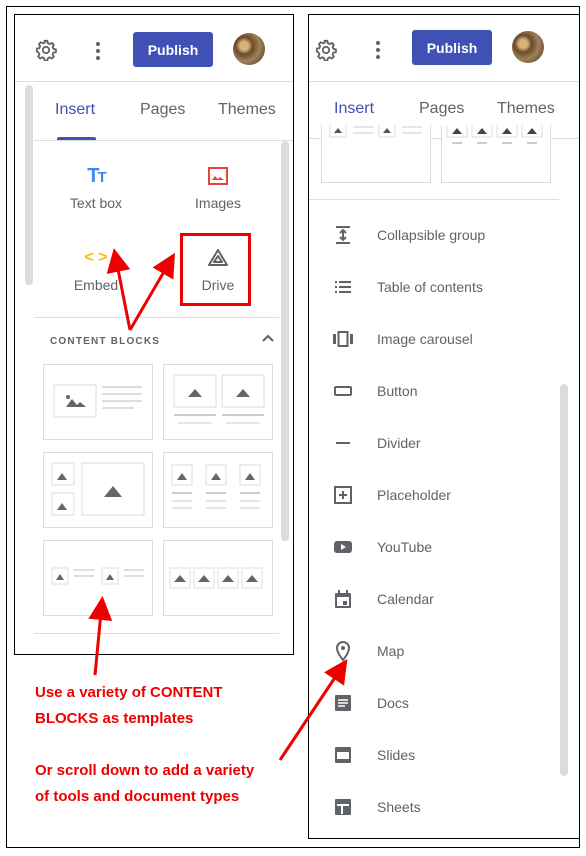 The image size is (586, 856). Describe the element at coordinates (373, 755) in the screenshot. I see `component-slides: Slides` at that location.